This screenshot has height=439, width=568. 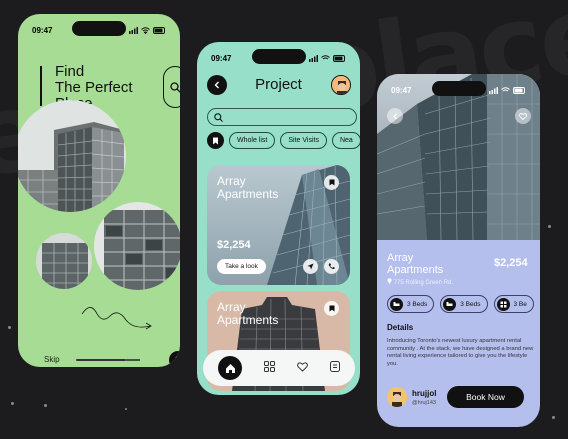 I want to click on nav-favorites-button, so click(x=302, y=368).